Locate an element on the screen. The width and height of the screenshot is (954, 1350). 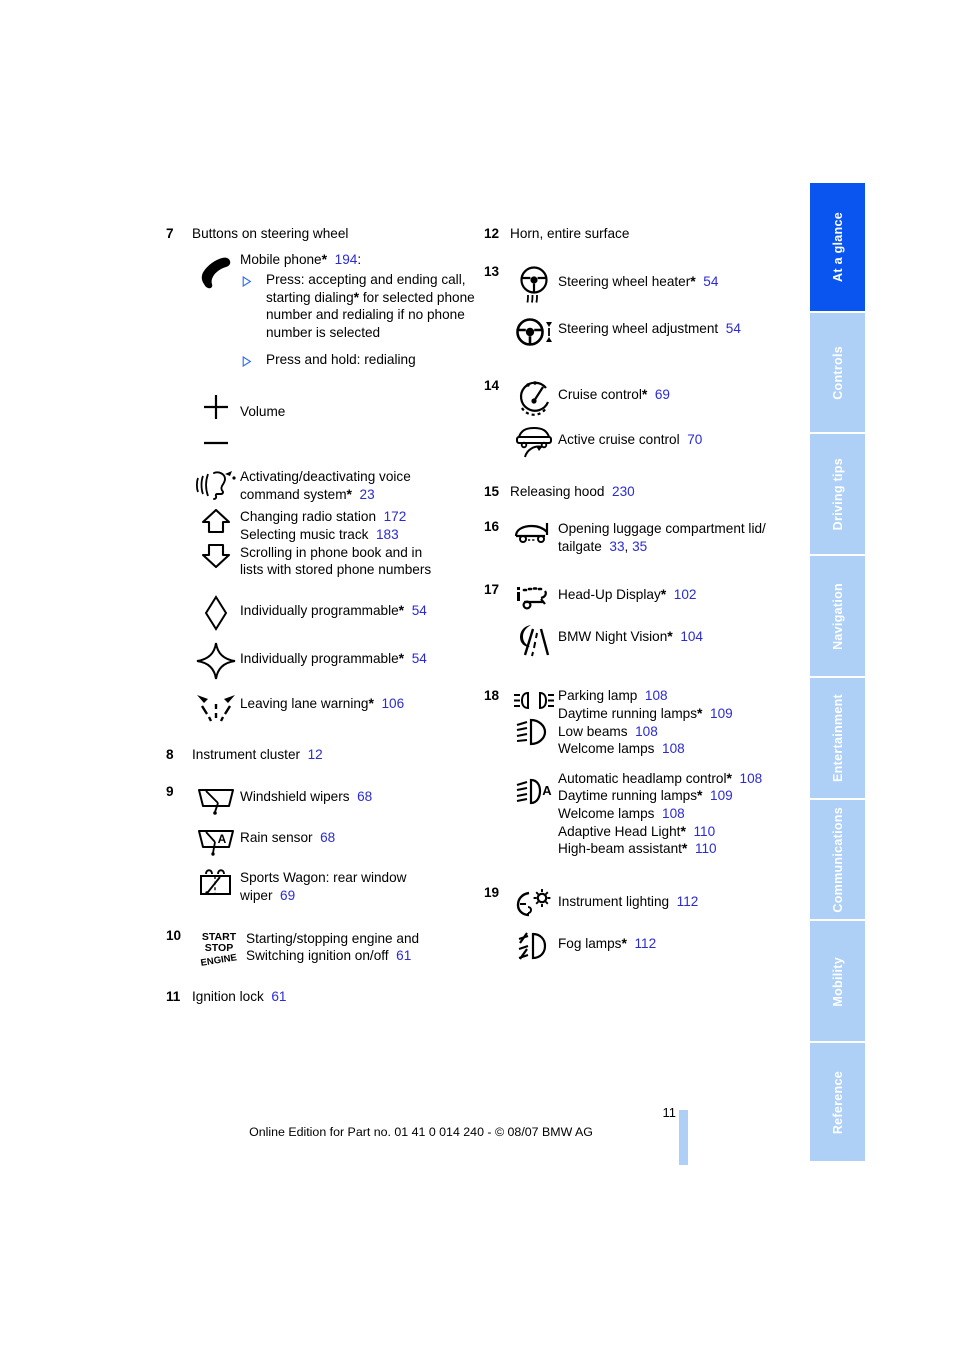
page-ref: 70 is located at coordinates (694, 439).